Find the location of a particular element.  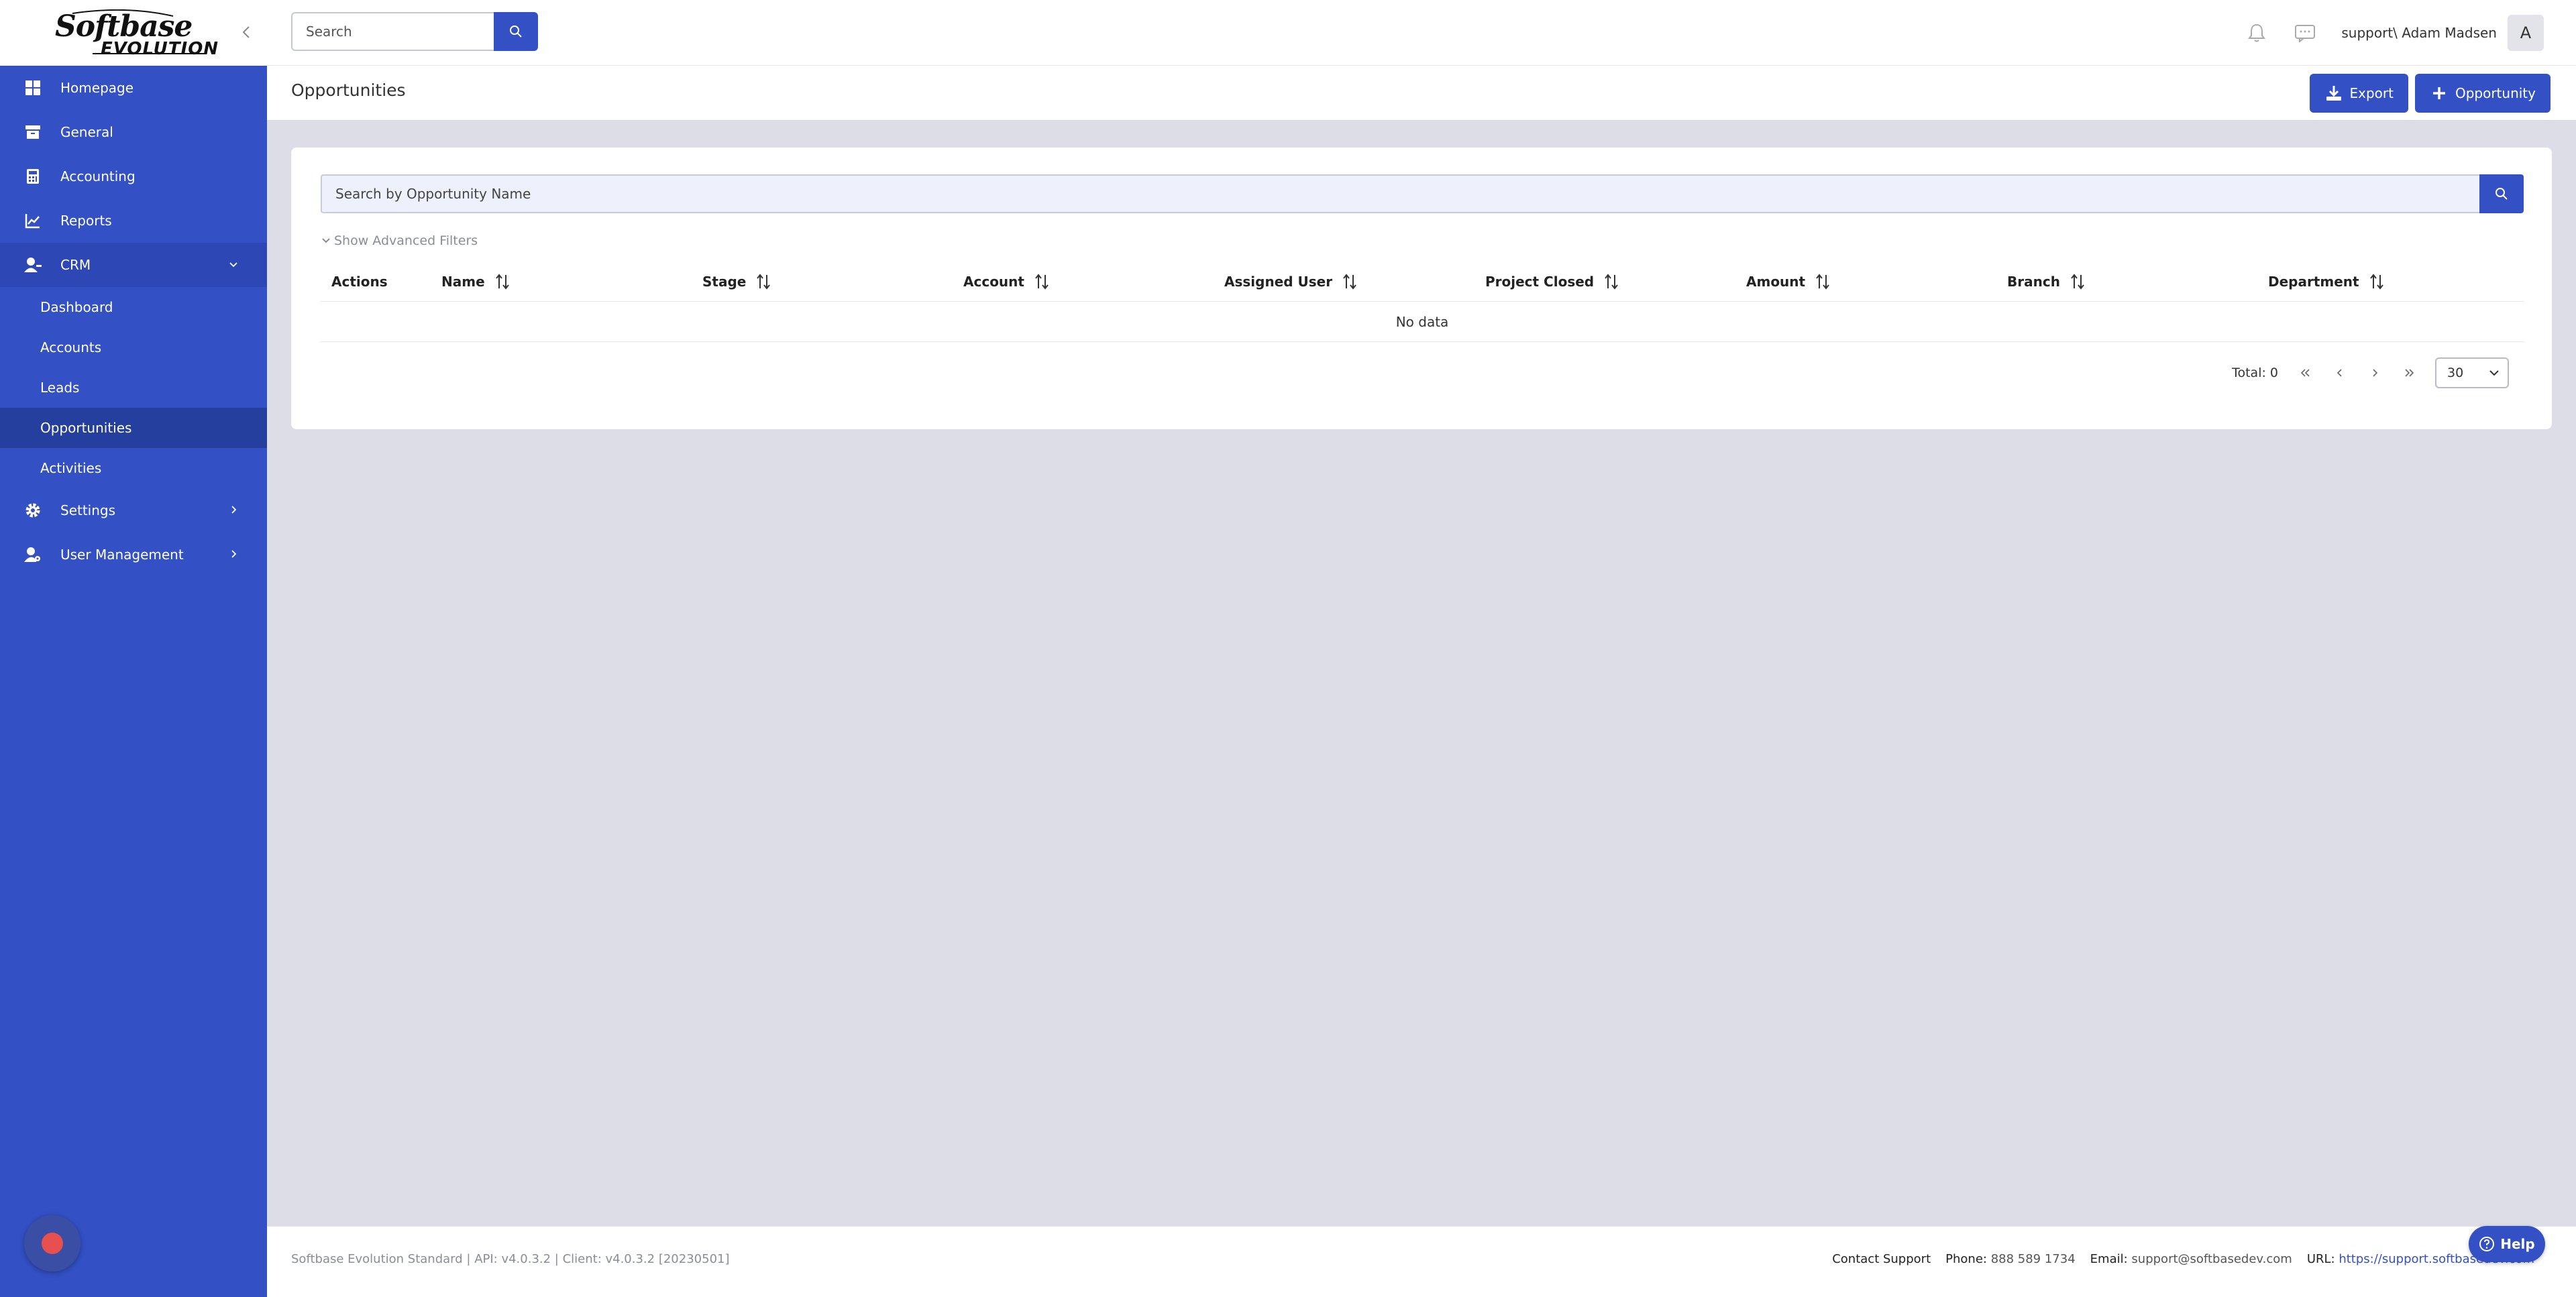

chat-widget-button is located at coordinates (52, 1243).